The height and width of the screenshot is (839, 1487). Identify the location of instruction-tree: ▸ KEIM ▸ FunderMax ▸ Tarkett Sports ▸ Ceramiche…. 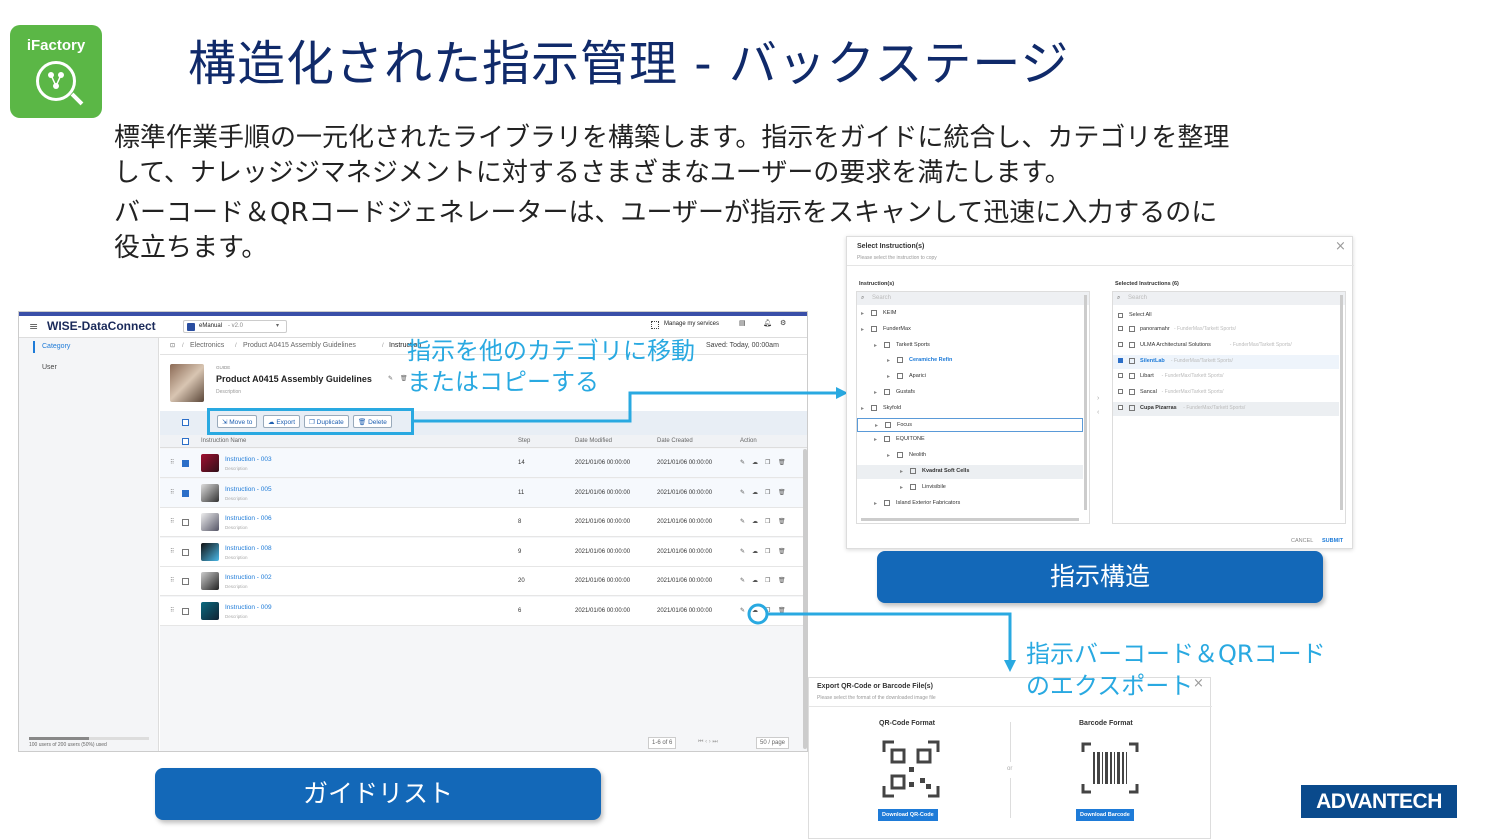
(970, 412).